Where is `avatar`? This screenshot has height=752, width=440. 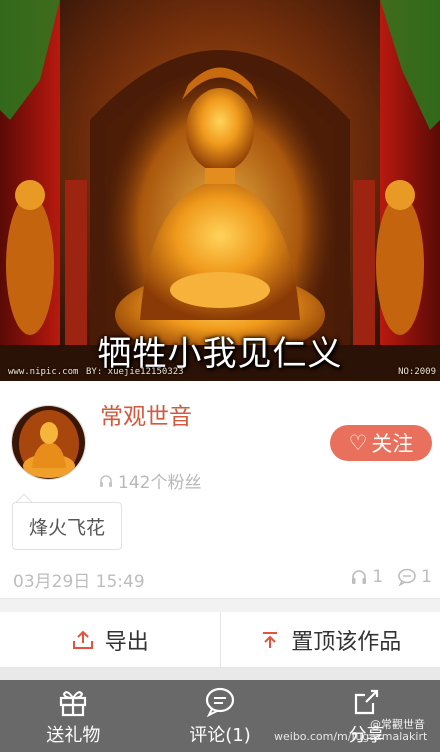
avatar is located at coordinates (48, 442).